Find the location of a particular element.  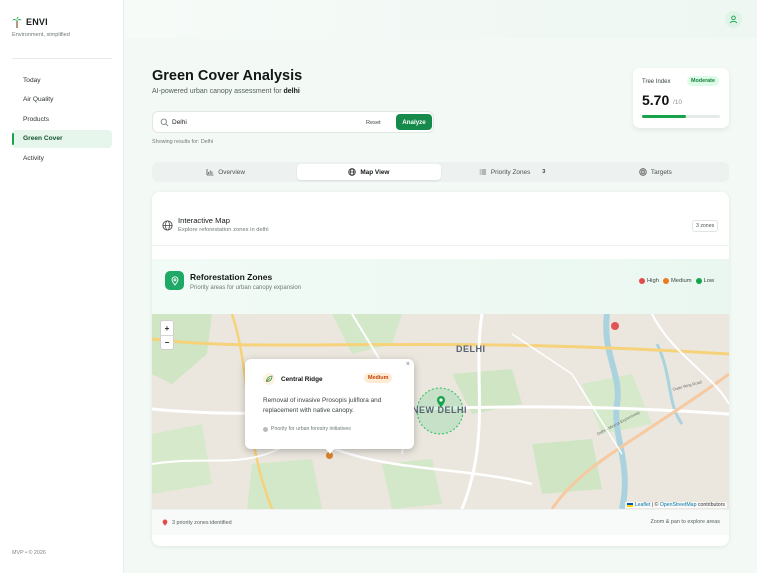

legend-low: Low is located at coordinates (705, 281).